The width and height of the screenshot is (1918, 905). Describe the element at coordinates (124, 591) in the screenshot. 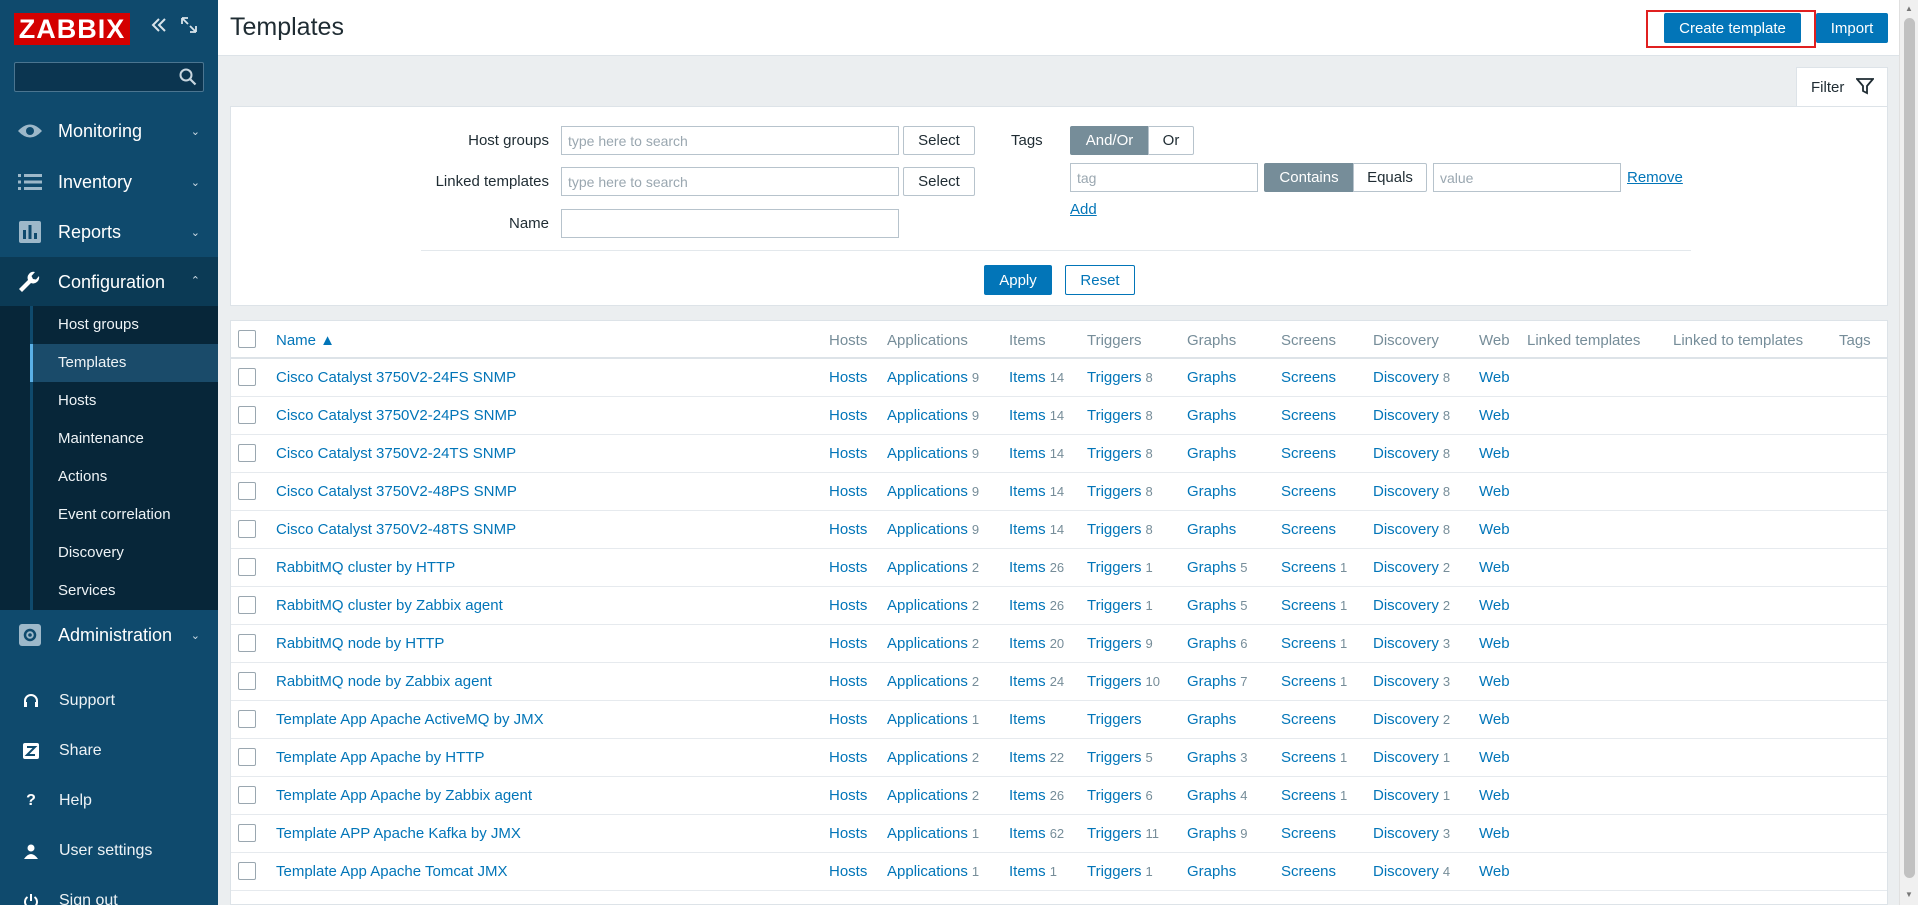

I see `submenu-services: Services` at that location.